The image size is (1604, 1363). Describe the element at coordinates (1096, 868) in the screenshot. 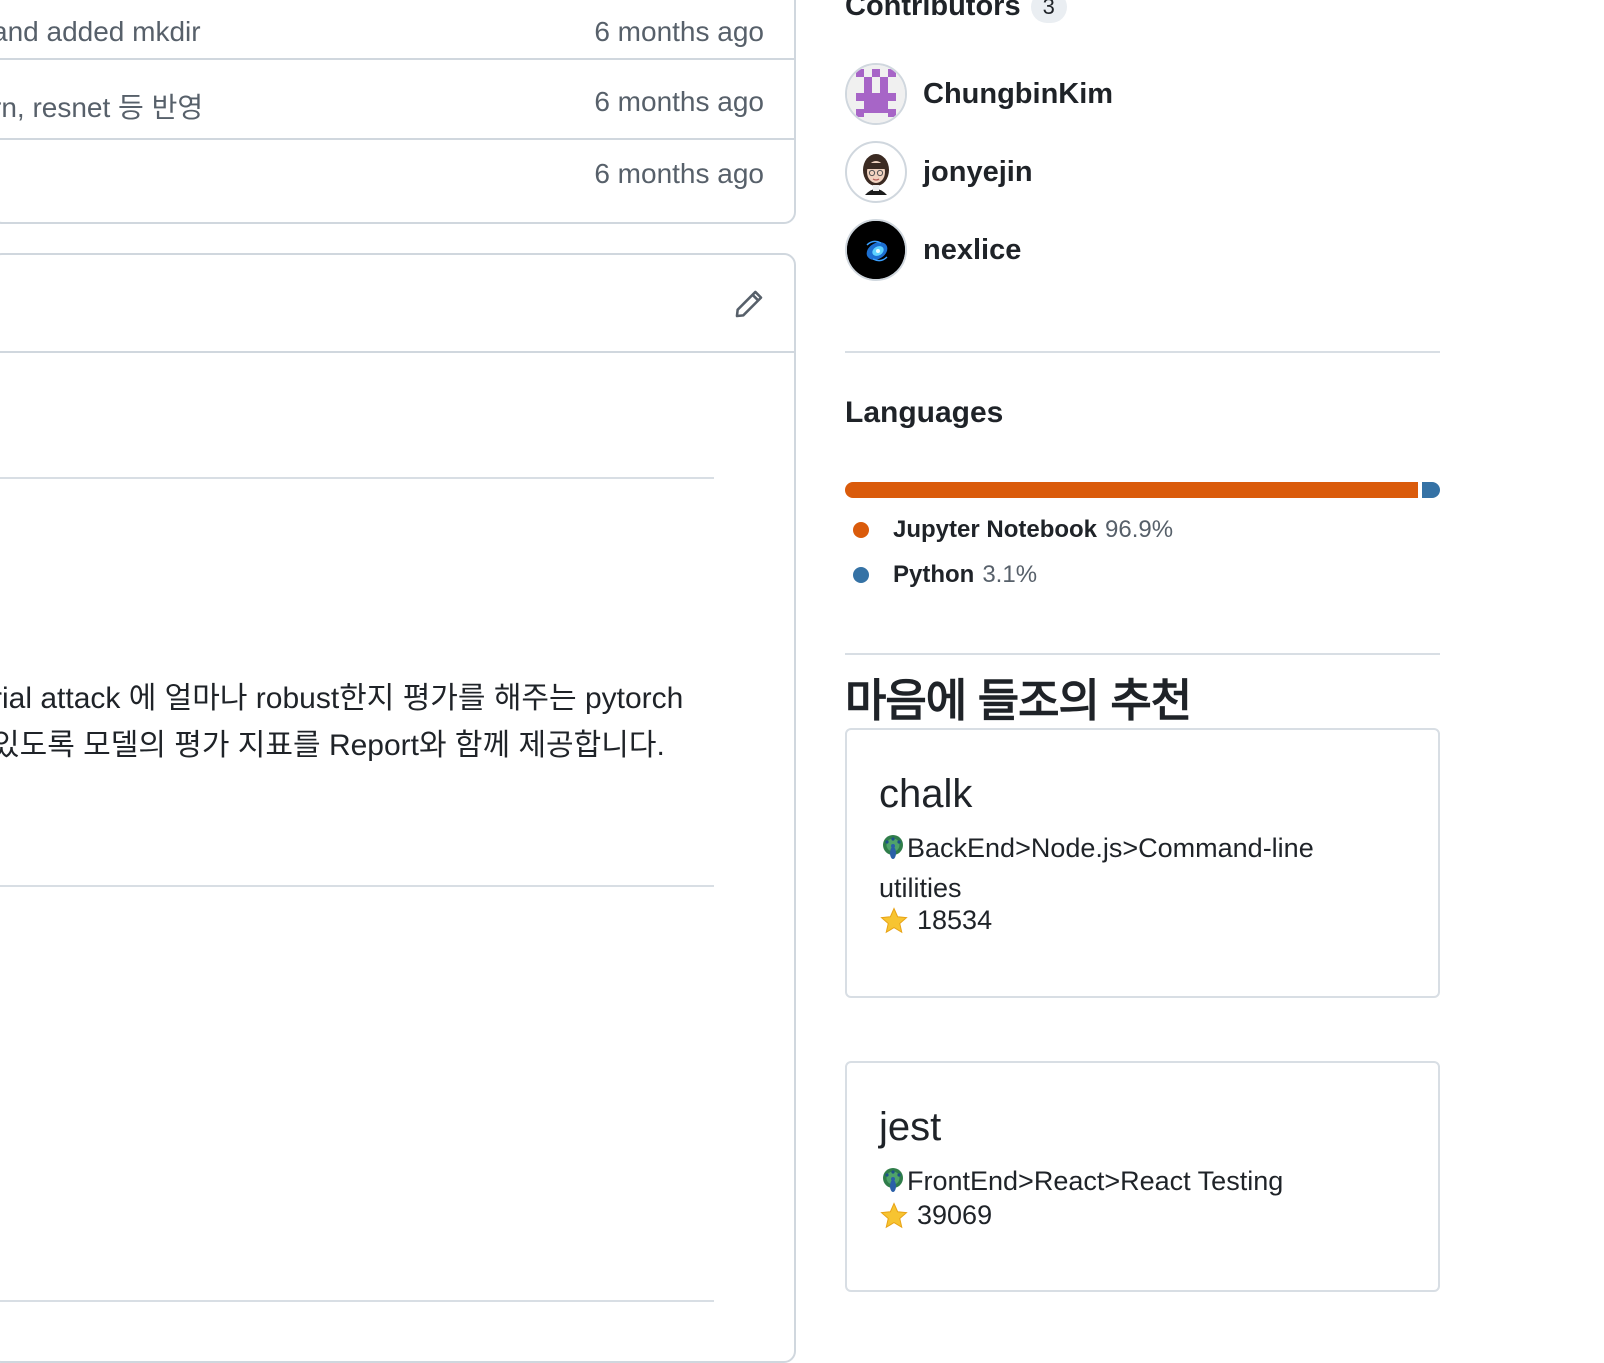

I see `recommendation-category-text: BackEnd>Node.js>Command-line utilities` at that location.